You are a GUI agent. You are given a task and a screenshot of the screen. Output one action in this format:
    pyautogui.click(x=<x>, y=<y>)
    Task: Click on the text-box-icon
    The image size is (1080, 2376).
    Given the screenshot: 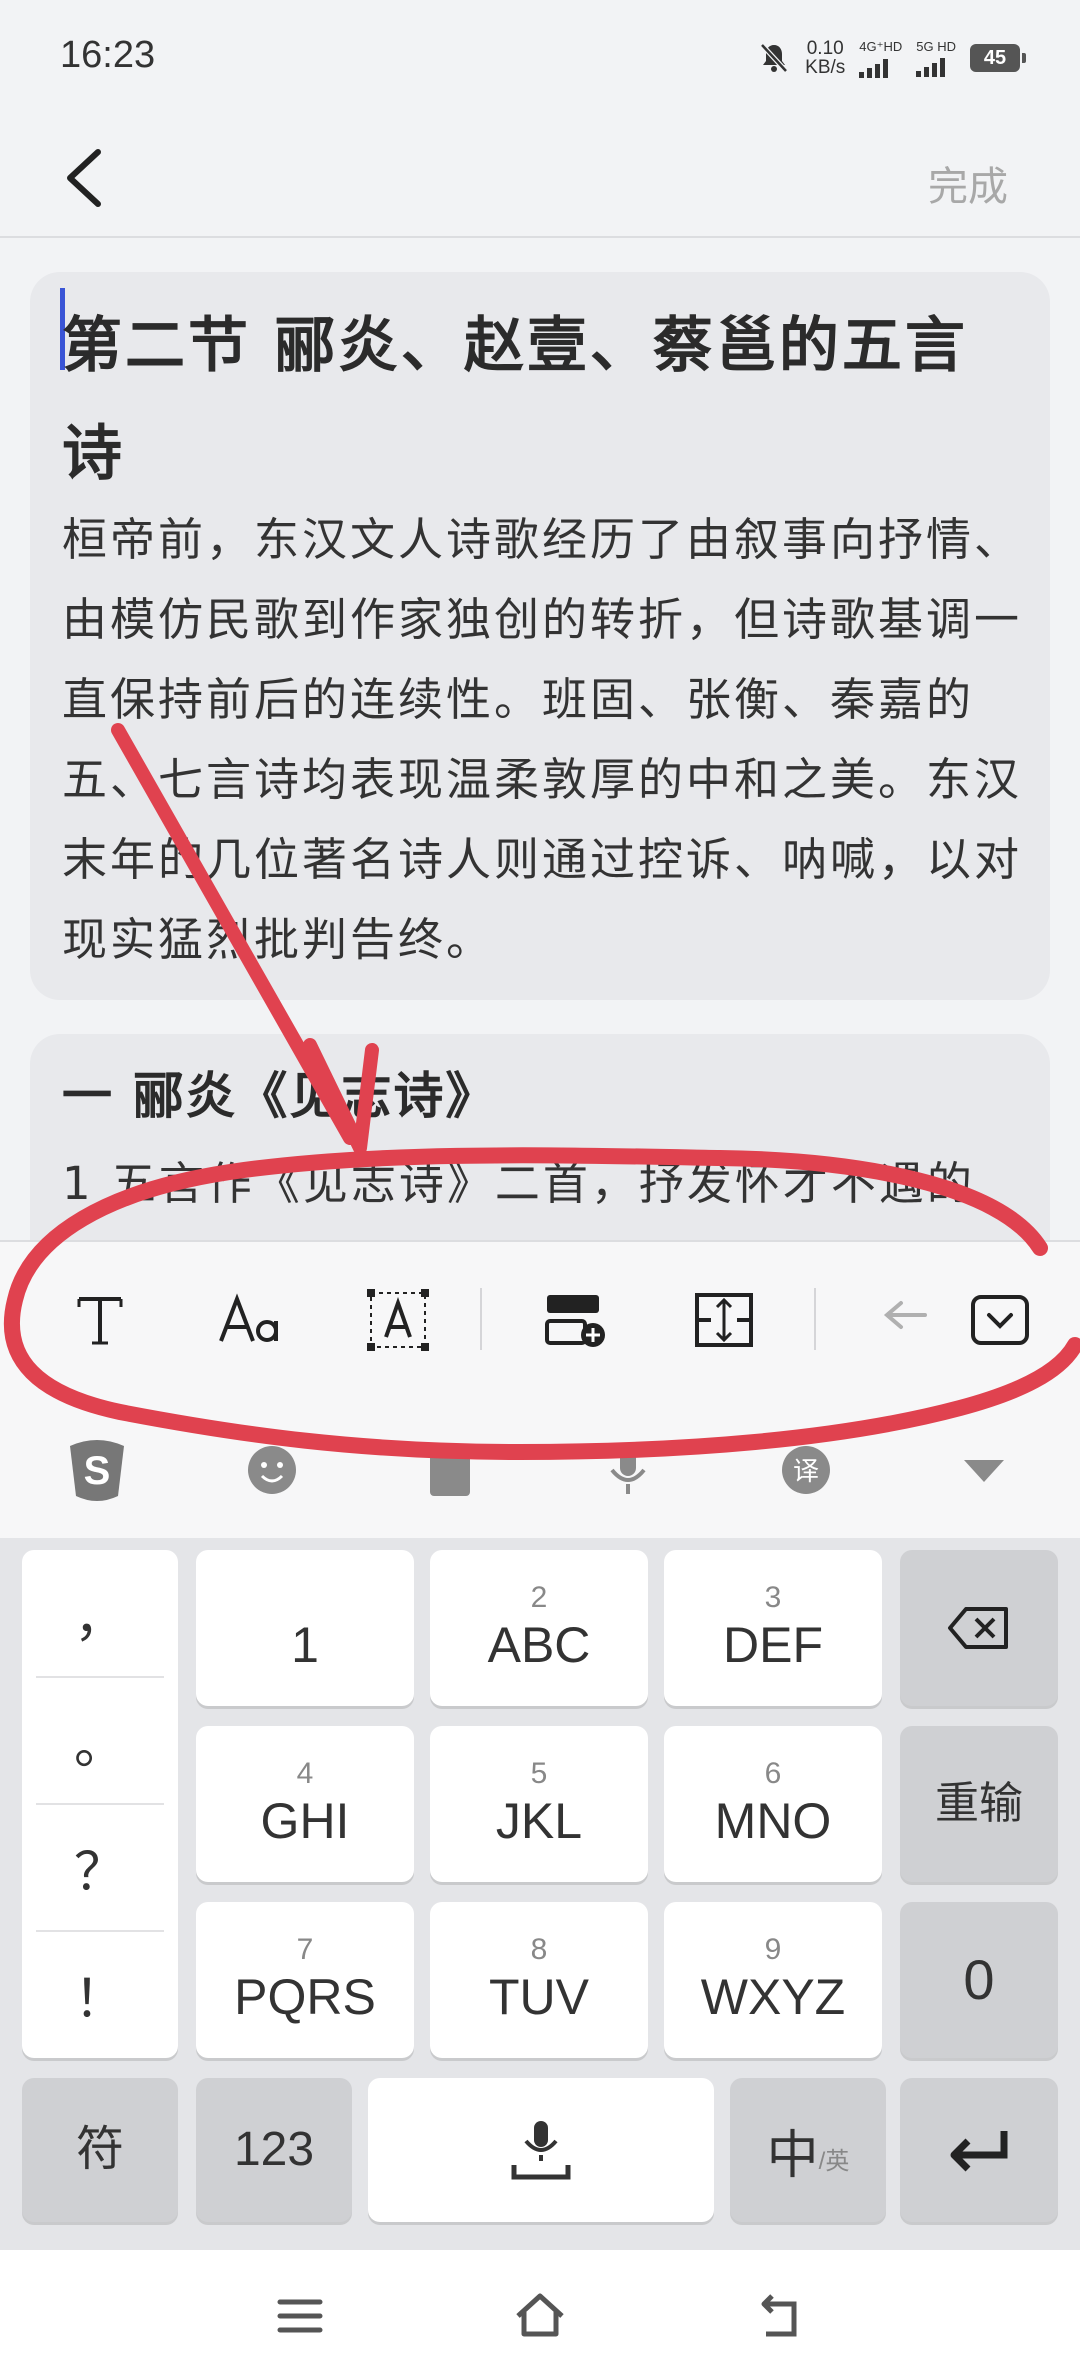 What is the action you would take?
    pyautogui.click(x=398, y=1320)
    